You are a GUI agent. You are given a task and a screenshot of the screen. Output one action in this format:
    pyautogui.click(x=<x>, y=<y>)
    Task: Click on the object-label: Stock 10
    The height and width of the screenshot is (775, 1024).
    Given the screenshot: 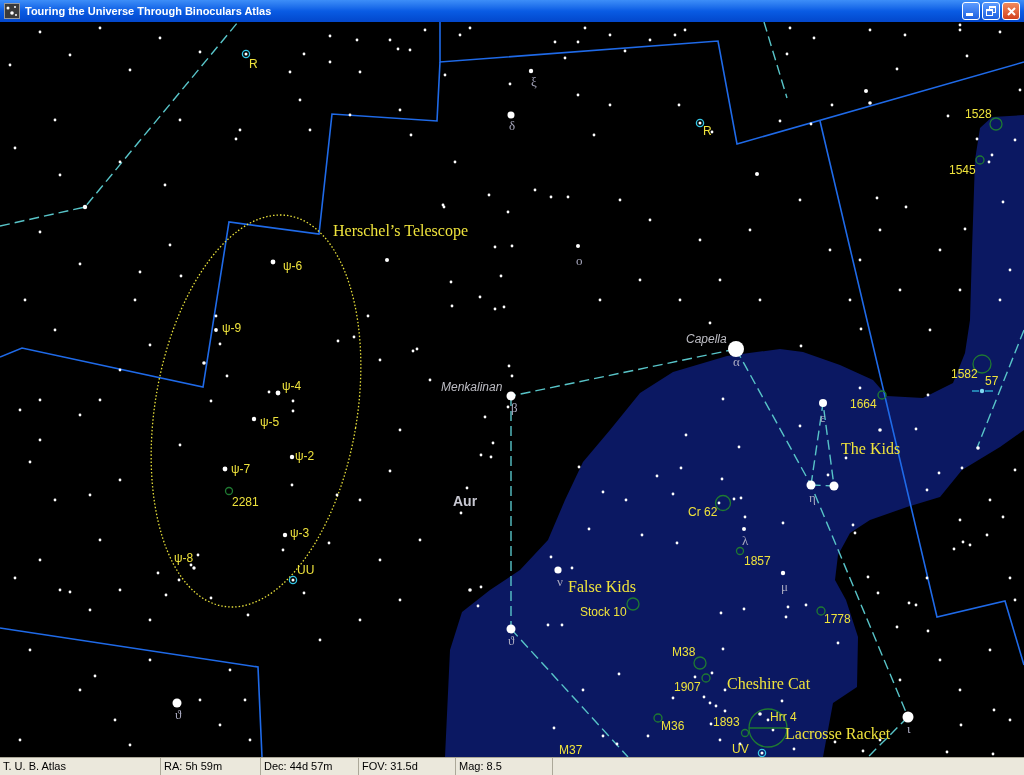 What is the action you would take?
    pyautogui.click(x=603, y=612)
    